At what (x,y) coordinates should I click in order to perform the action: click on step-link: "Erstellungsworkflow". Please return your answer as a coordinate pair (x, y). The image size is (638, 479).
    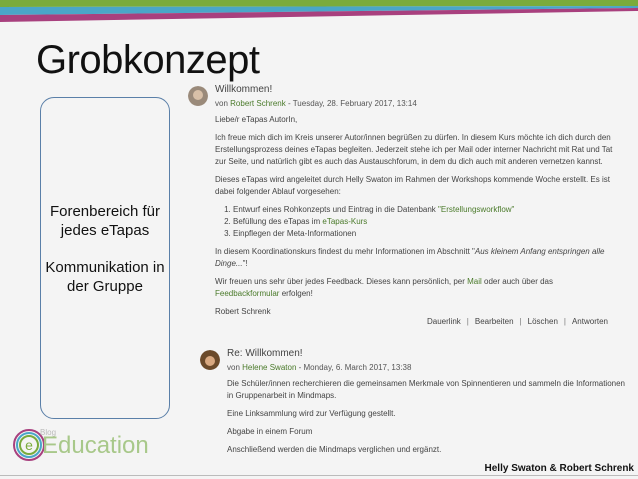
    Looking at the image, I should click on (476, 209).